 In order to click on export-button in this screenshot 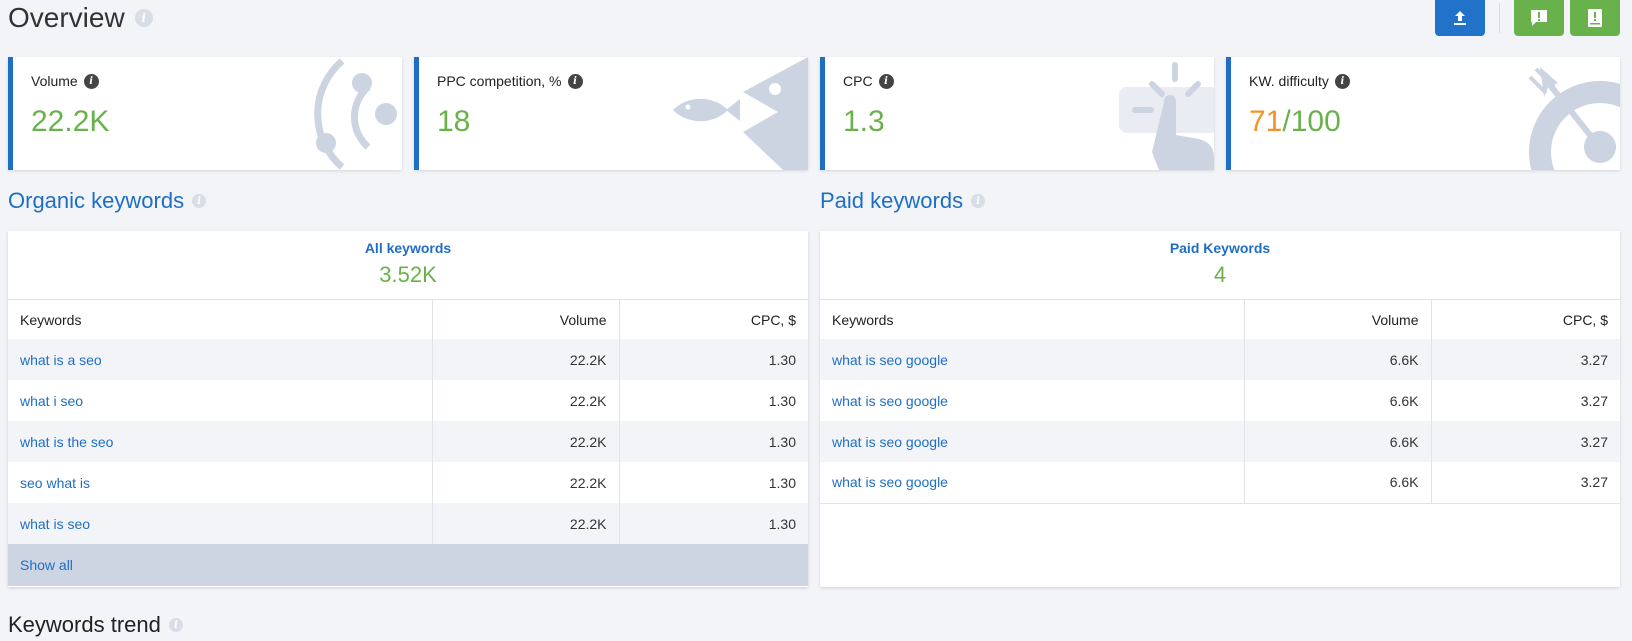, I will do `click(1460, 18)`.